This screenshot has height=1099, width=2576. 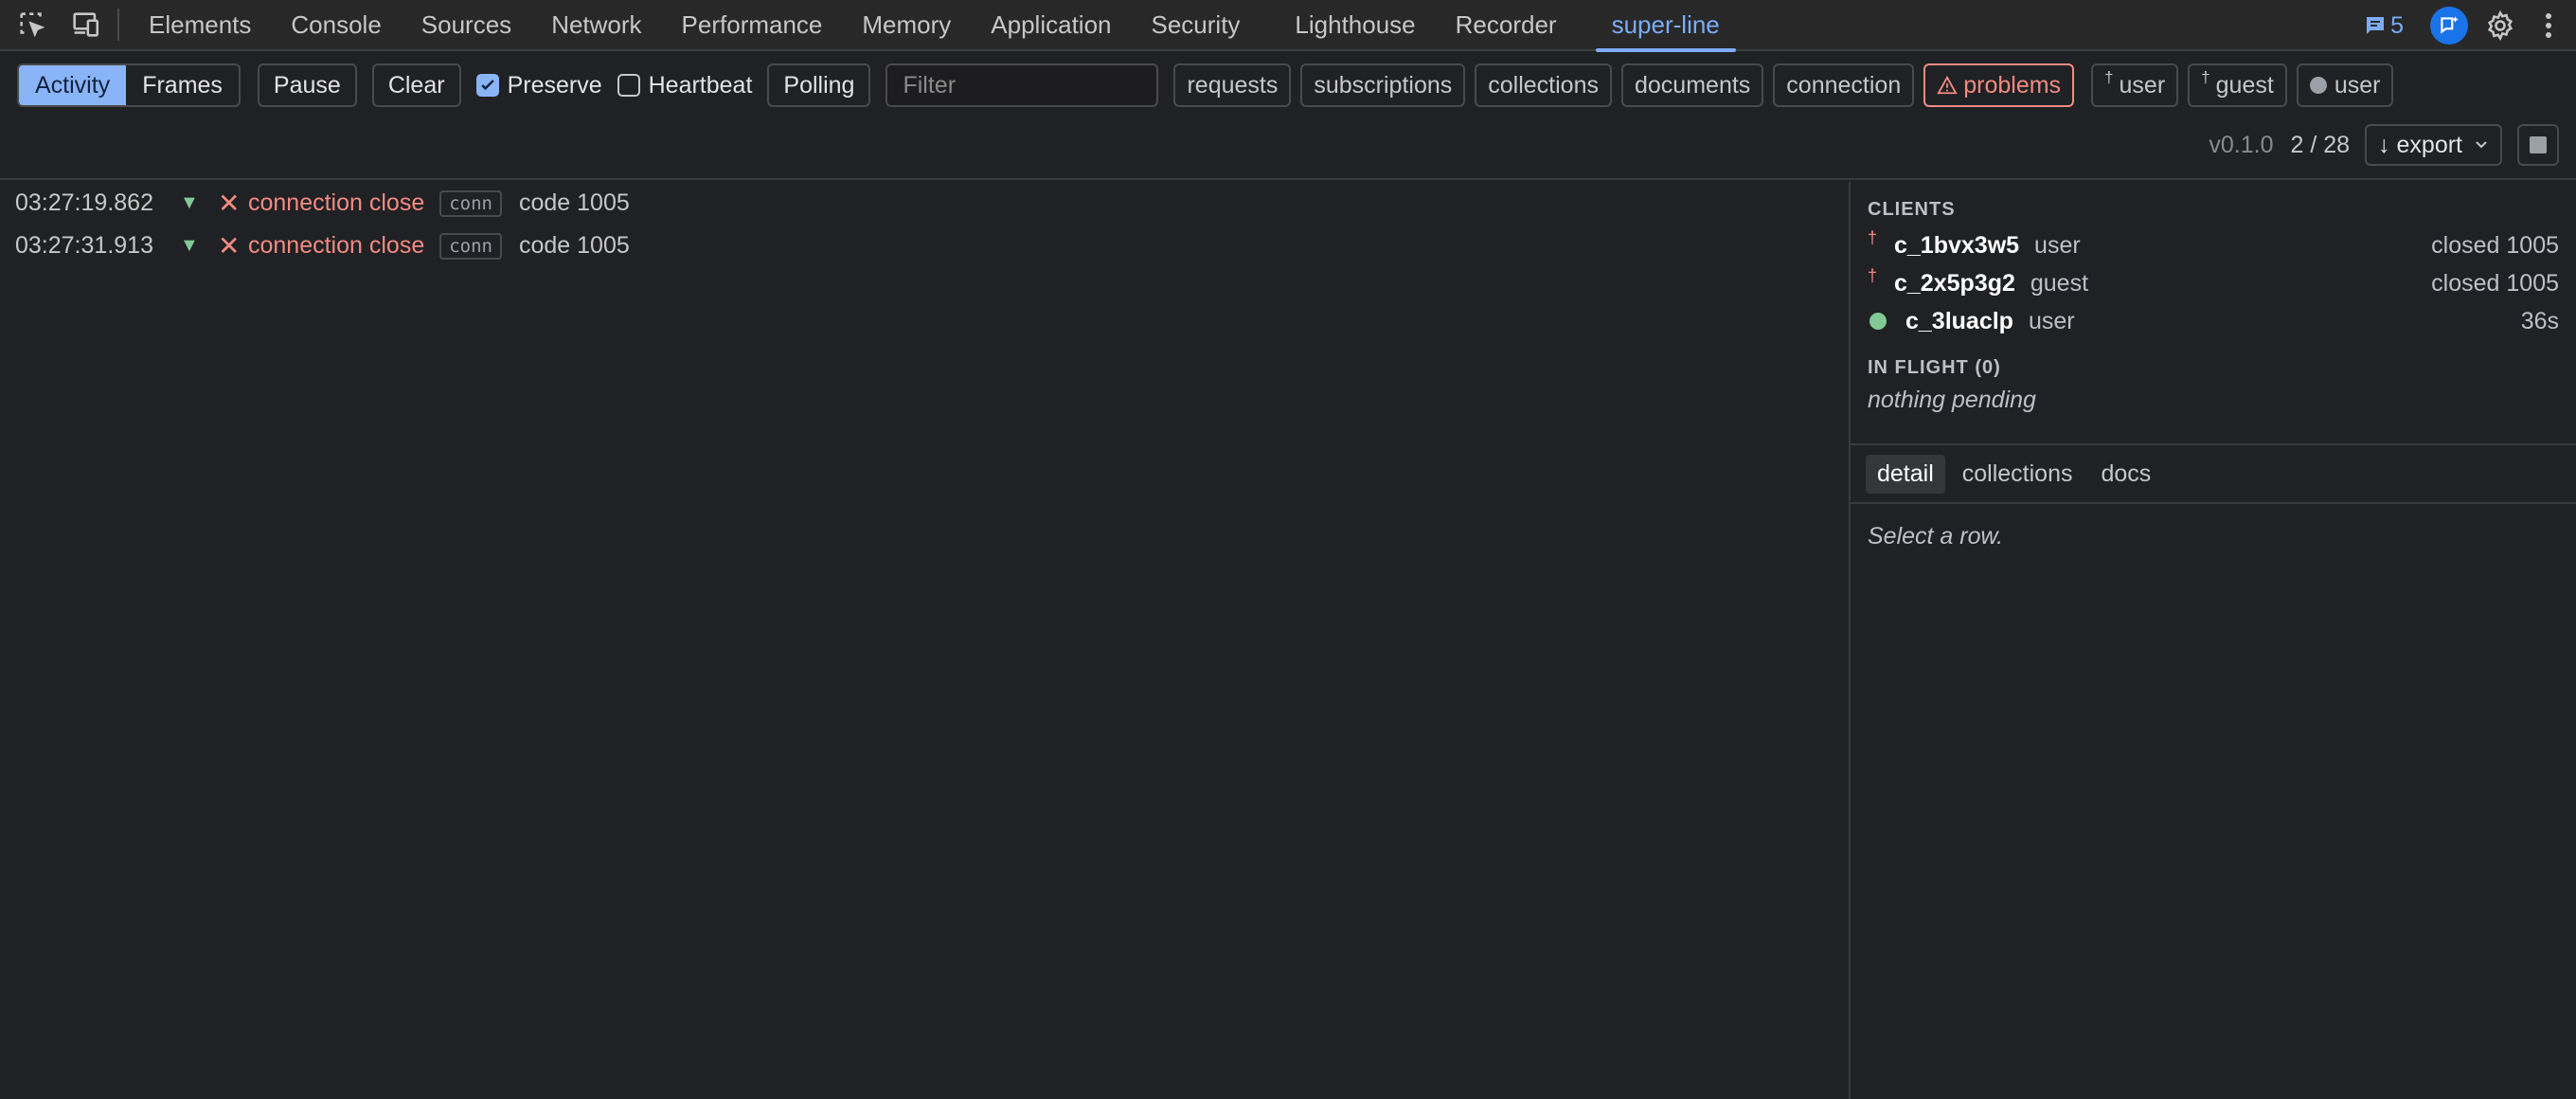 I want to click on client-status: 36s, so click(x=2539, y=321).